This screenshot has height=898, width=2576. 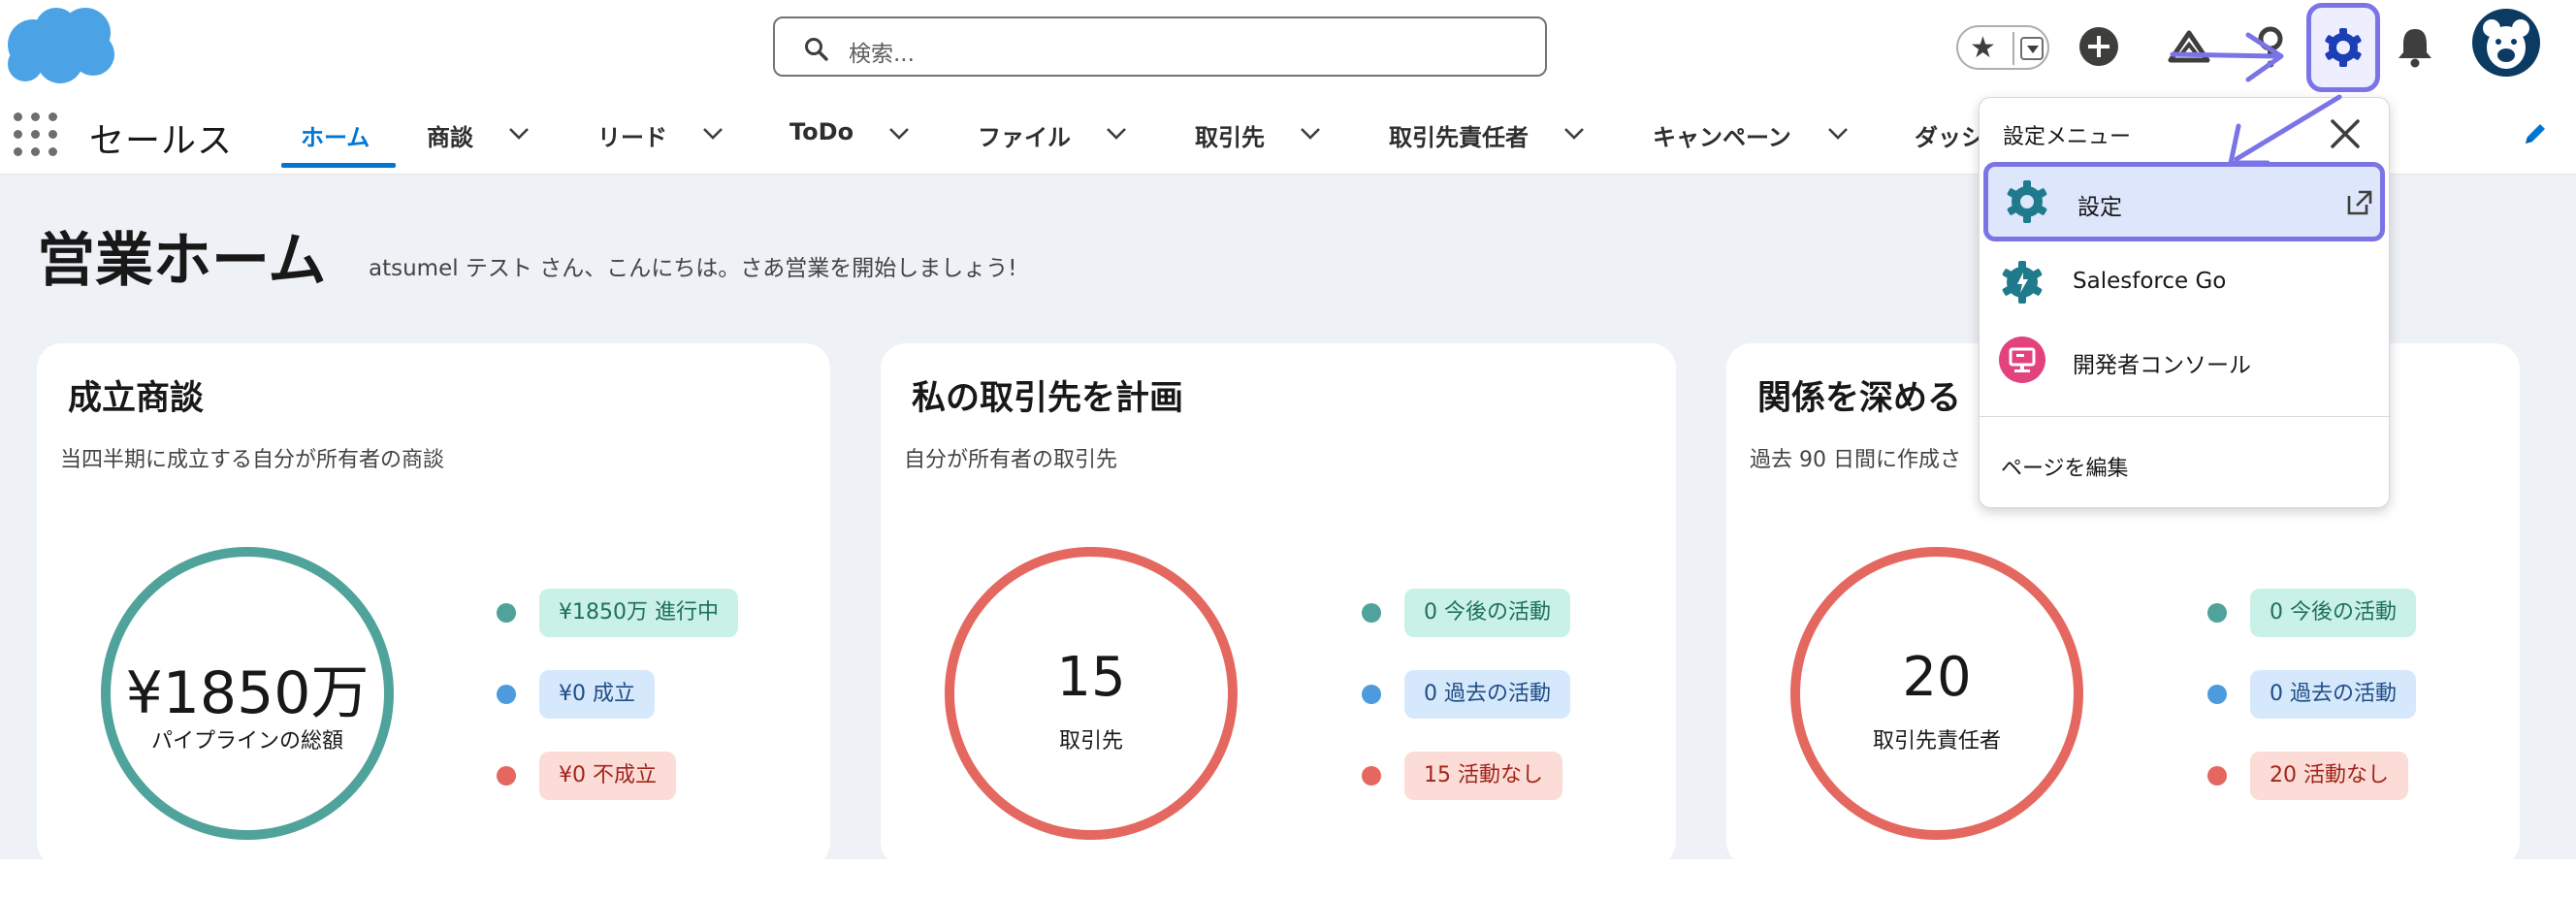 What do you see at coordinates (1983, 48) in the screenshot?
I see `favorites-star-icon: ★` at bounding box center [1983, 48].